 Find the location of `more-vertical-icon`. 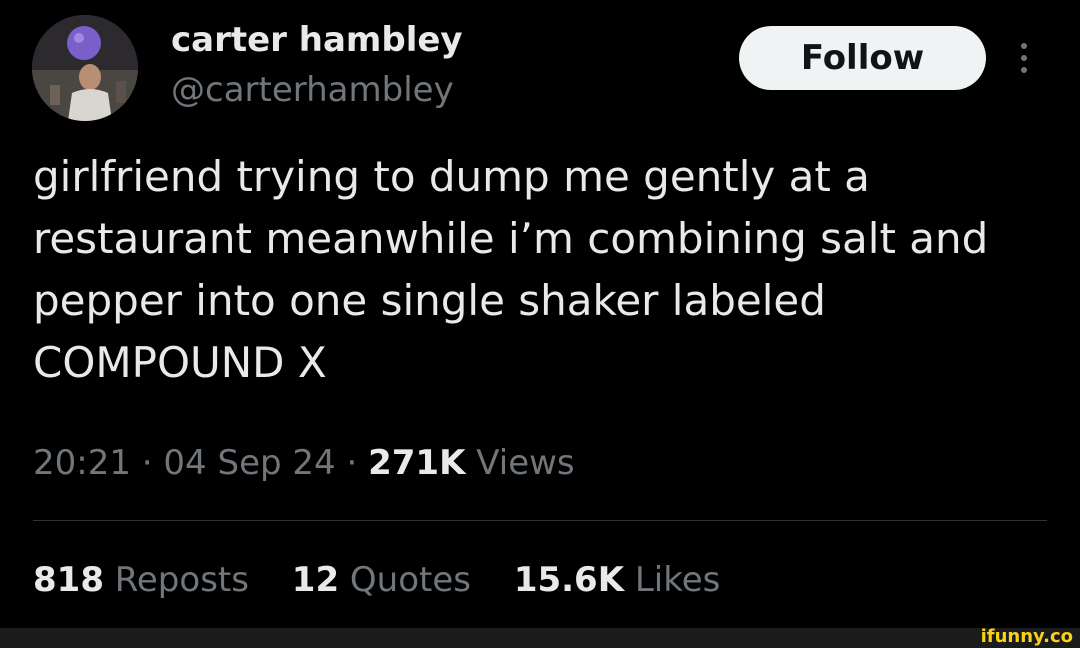

more-vertical-icon is located at coordinates (1024, 58).